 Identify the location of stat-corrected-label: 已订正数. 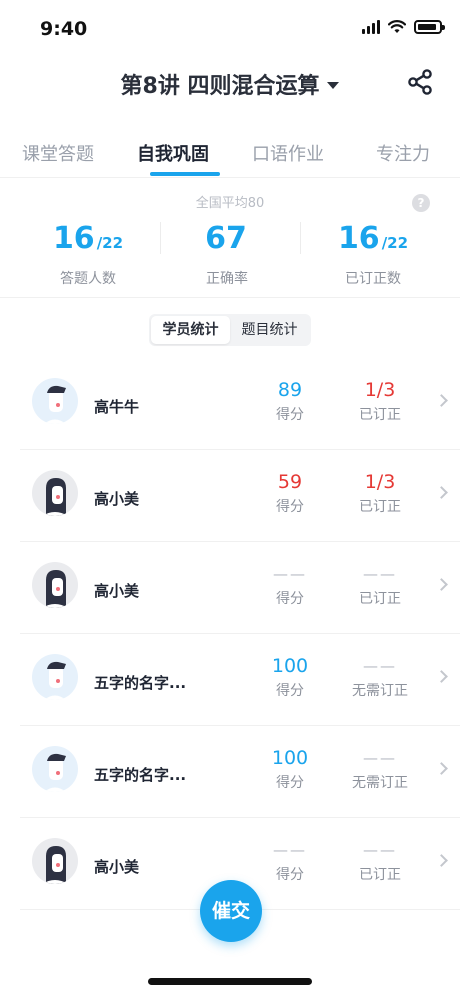
(373, 279).